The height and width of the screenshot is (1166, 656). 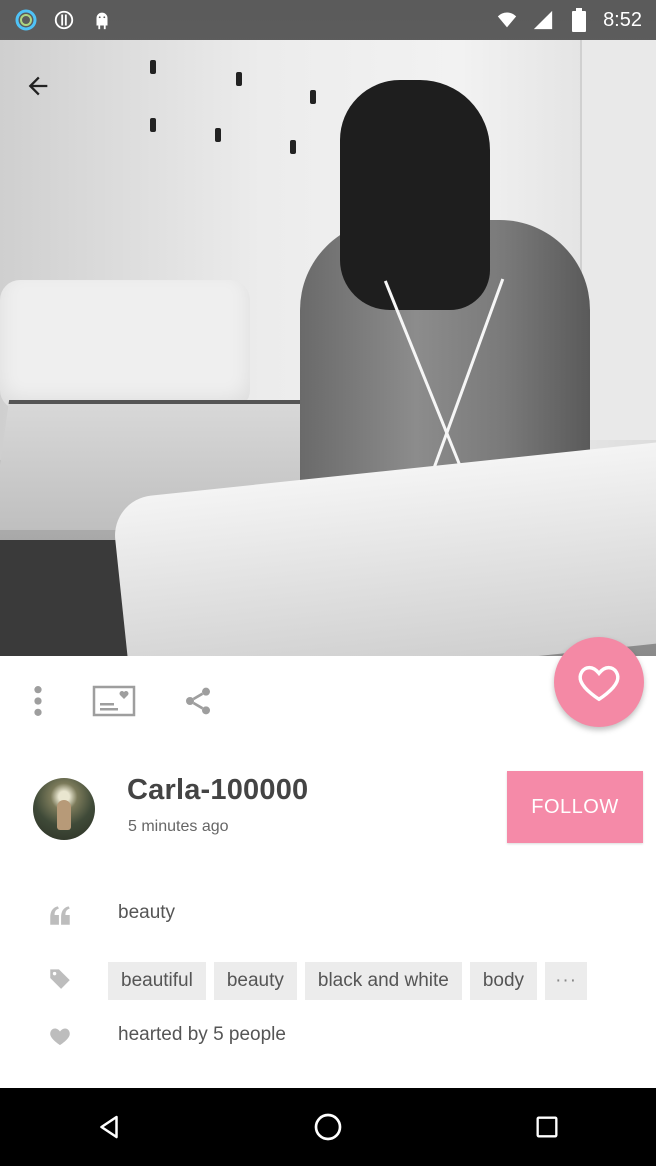 What do you see at coordinates (147, 912) in the screenshot?
I see `post-caption: beauty` at bounding box center [147, 912].